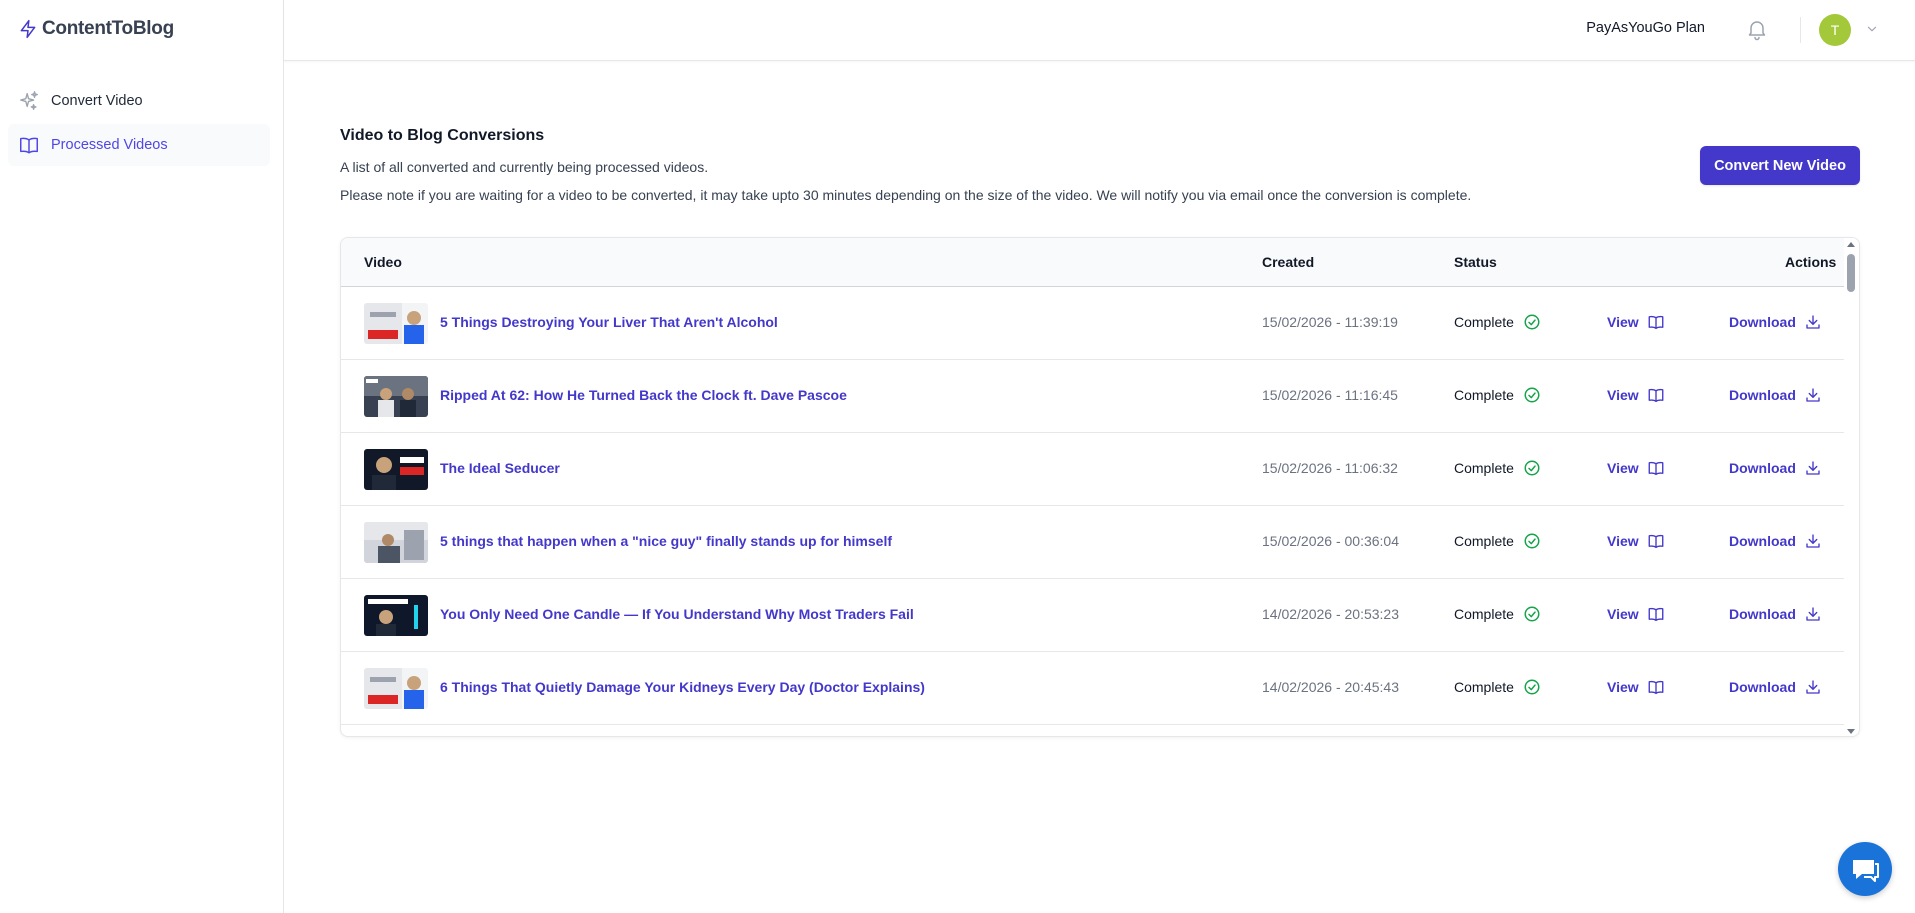 Image resolution: width=1915 pixels, height=913 pixels. What do you see at coordinates (1330, 322) in the screenshot?
I see `created-date: 15/02/2026 - 11:39:19` at bounding box center [1330, 322].